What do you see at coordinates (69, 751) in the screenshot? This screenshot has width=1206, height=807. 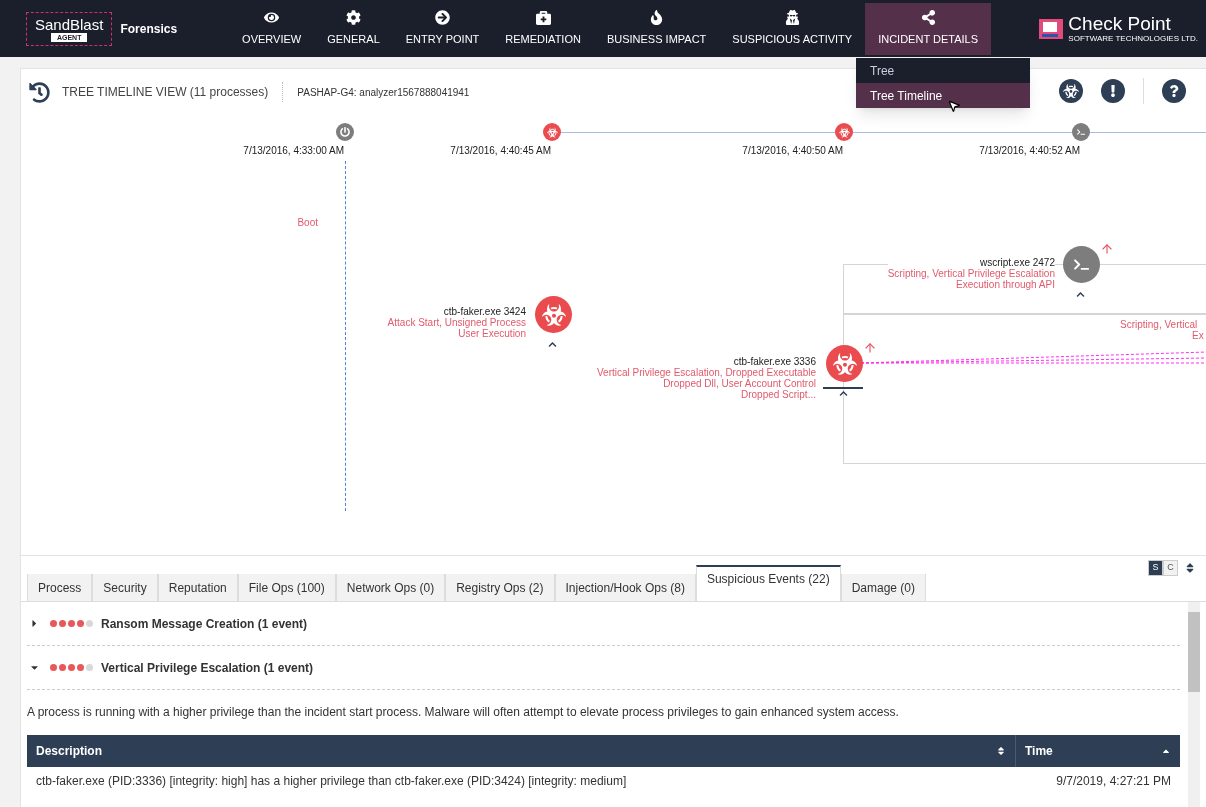 I see `column-header: Description` at bounding box center [69, 751].